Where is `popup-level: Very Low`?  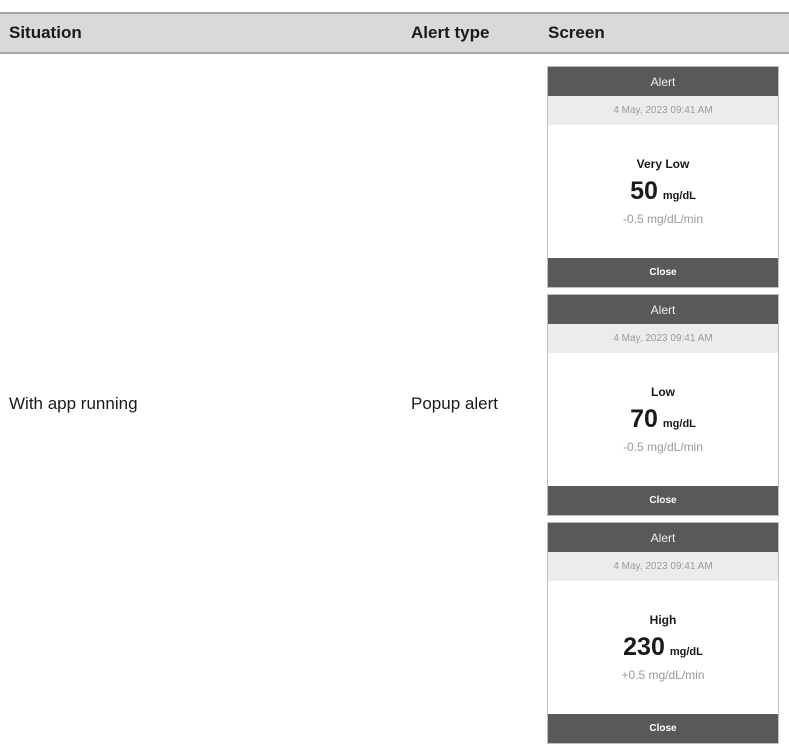
popup-level: Very Low is located at coordinates (663, 164).